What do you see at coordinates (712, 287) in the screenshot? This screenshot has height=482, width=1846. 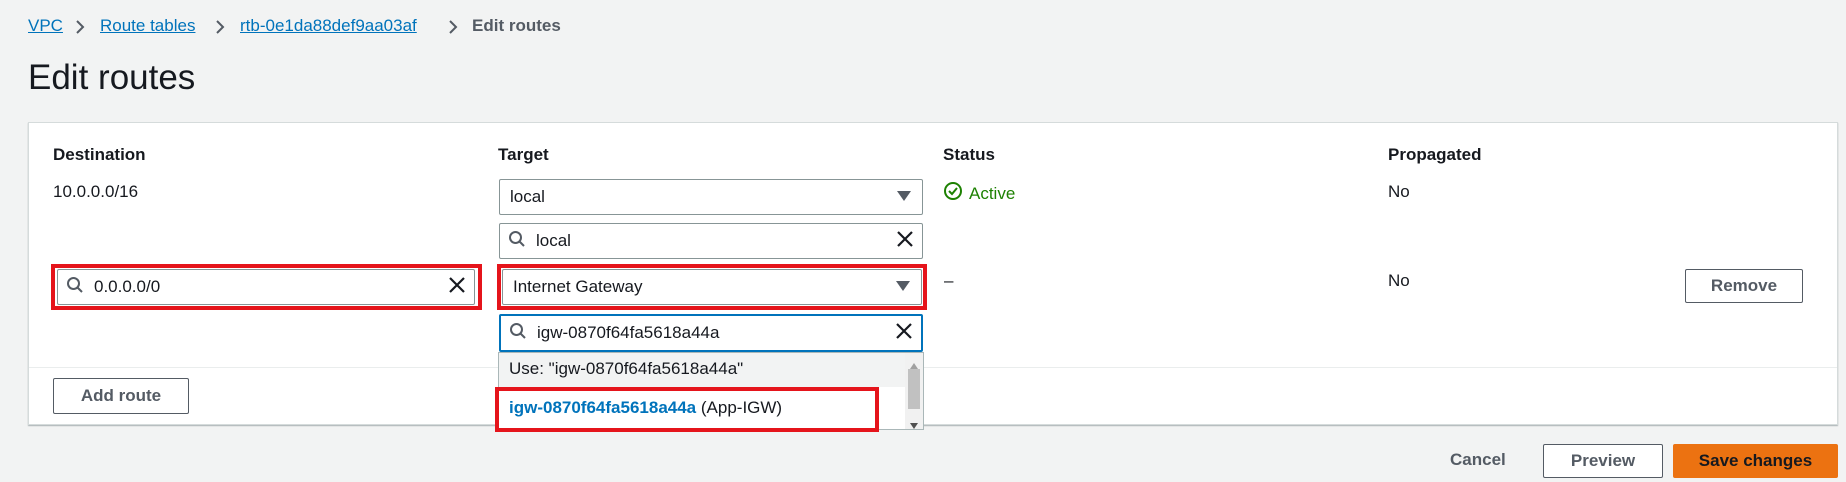 I see `target-select: Internet Gateway` at bounding box center [712, 287].